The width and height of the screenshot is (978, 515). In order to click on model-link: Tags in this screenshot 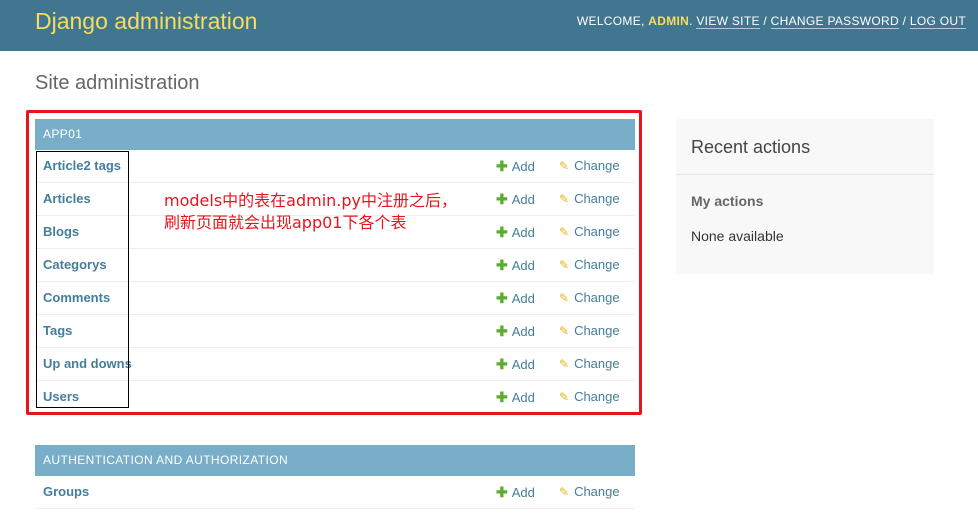, I will do `click(57, 330)`.